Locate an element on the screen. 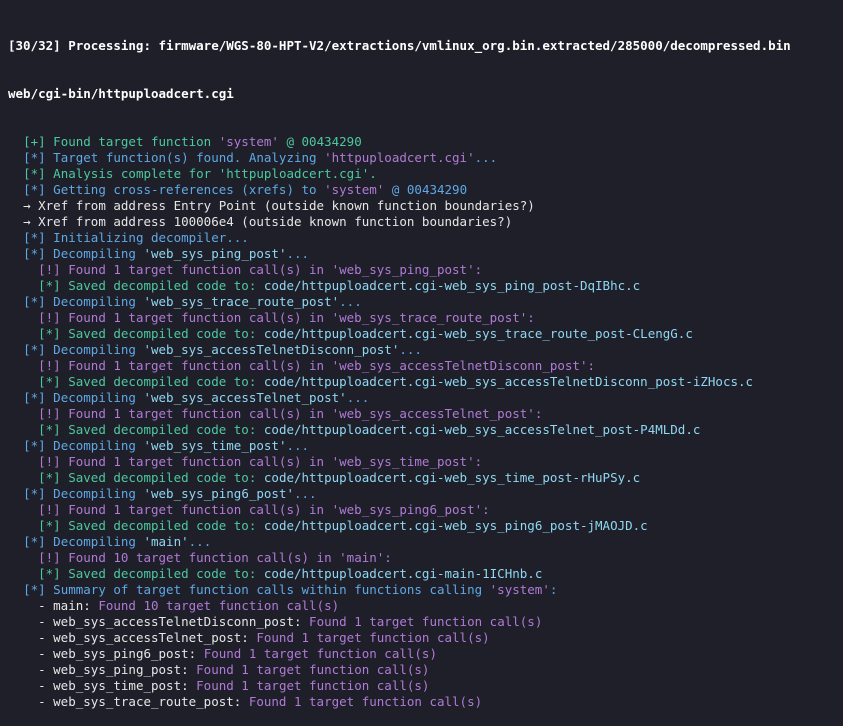 The height and width of the screenshot is (726, 843). log-segment: [+] Found target function is located at coordinates (121, 141).